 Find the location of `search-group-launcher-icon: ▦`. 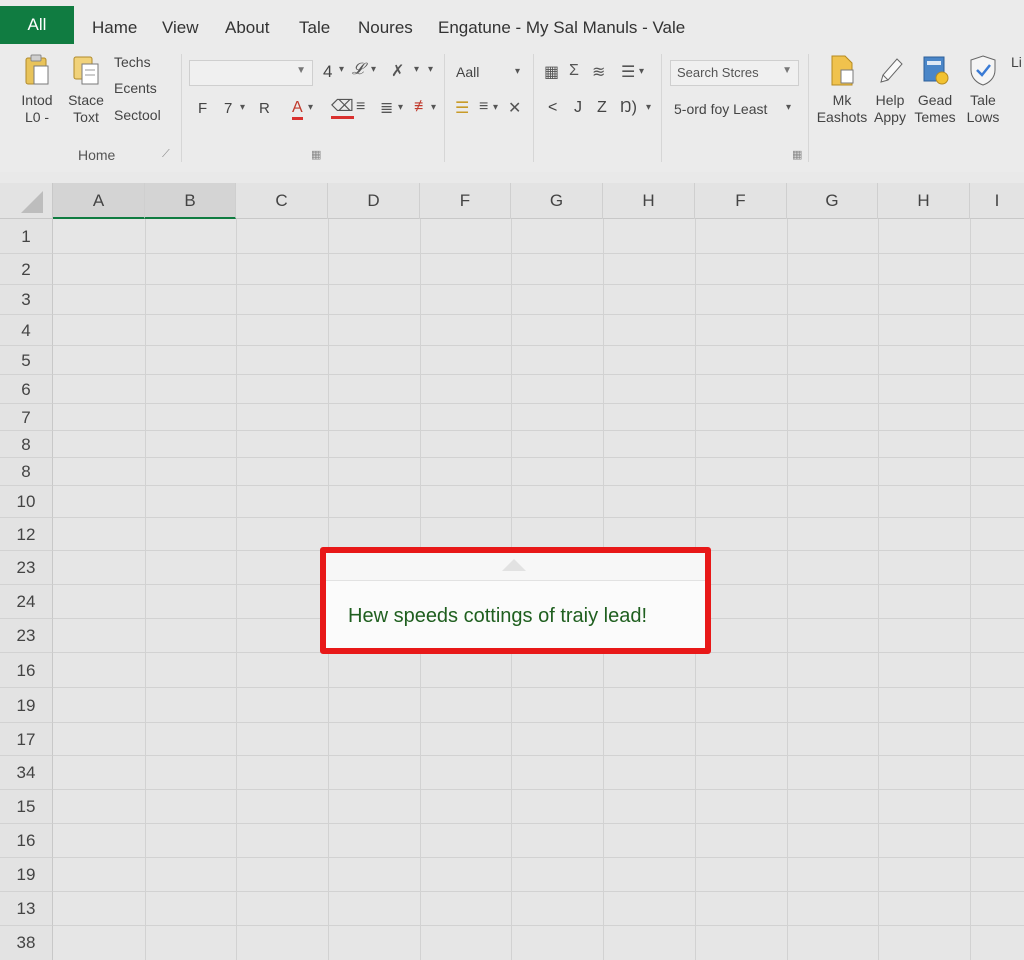

search-group-launcher-icon: ▦ is located at coordinates (797, 154).